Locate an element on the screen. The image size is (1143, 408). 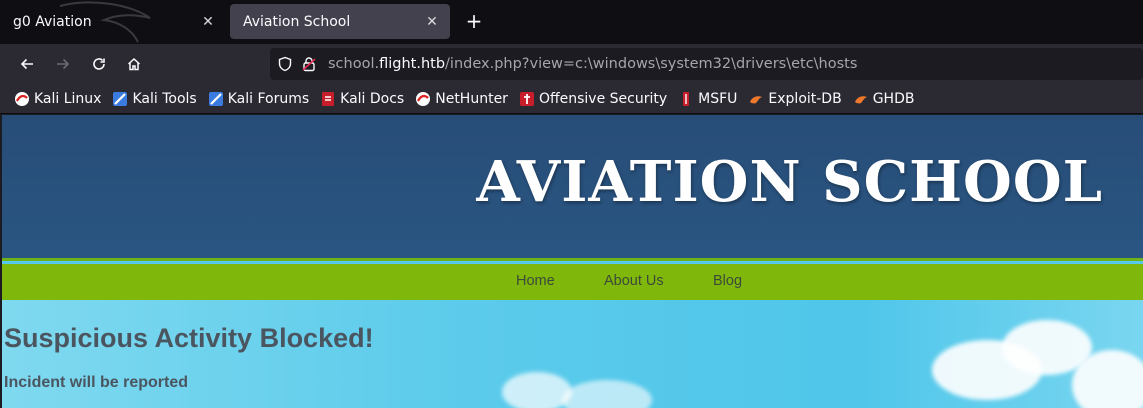
bookmark-ghdb: GHDB is located at coordinates (884, 98).